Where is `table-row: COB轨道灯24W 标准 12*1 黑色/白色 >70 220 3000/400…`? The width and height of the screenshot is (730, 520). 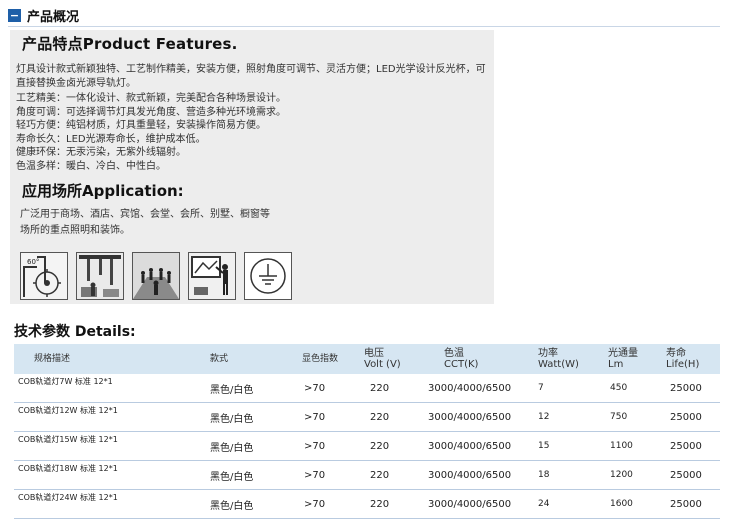 table-row: COB轨道灯24W 标准 12*1 黑色/白色 >70 220 3000/400… is located at coordinates (367, 504).